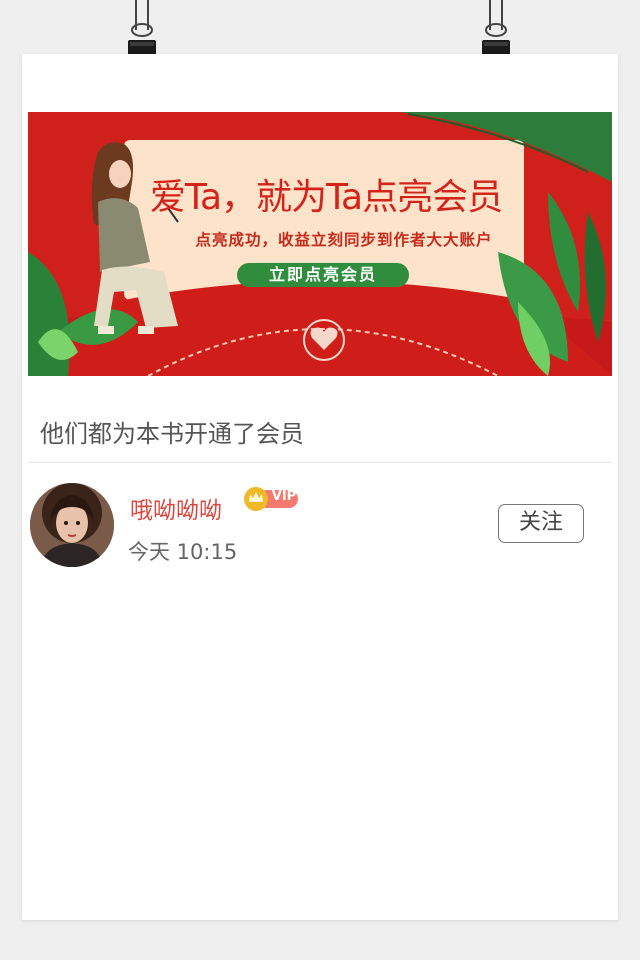 The width and height of the screenshot is (640, 960). Describe the element at coordinates (323, 275) in the screenshot. I see `activate-membership-button: 立即点亮会员` at that location.